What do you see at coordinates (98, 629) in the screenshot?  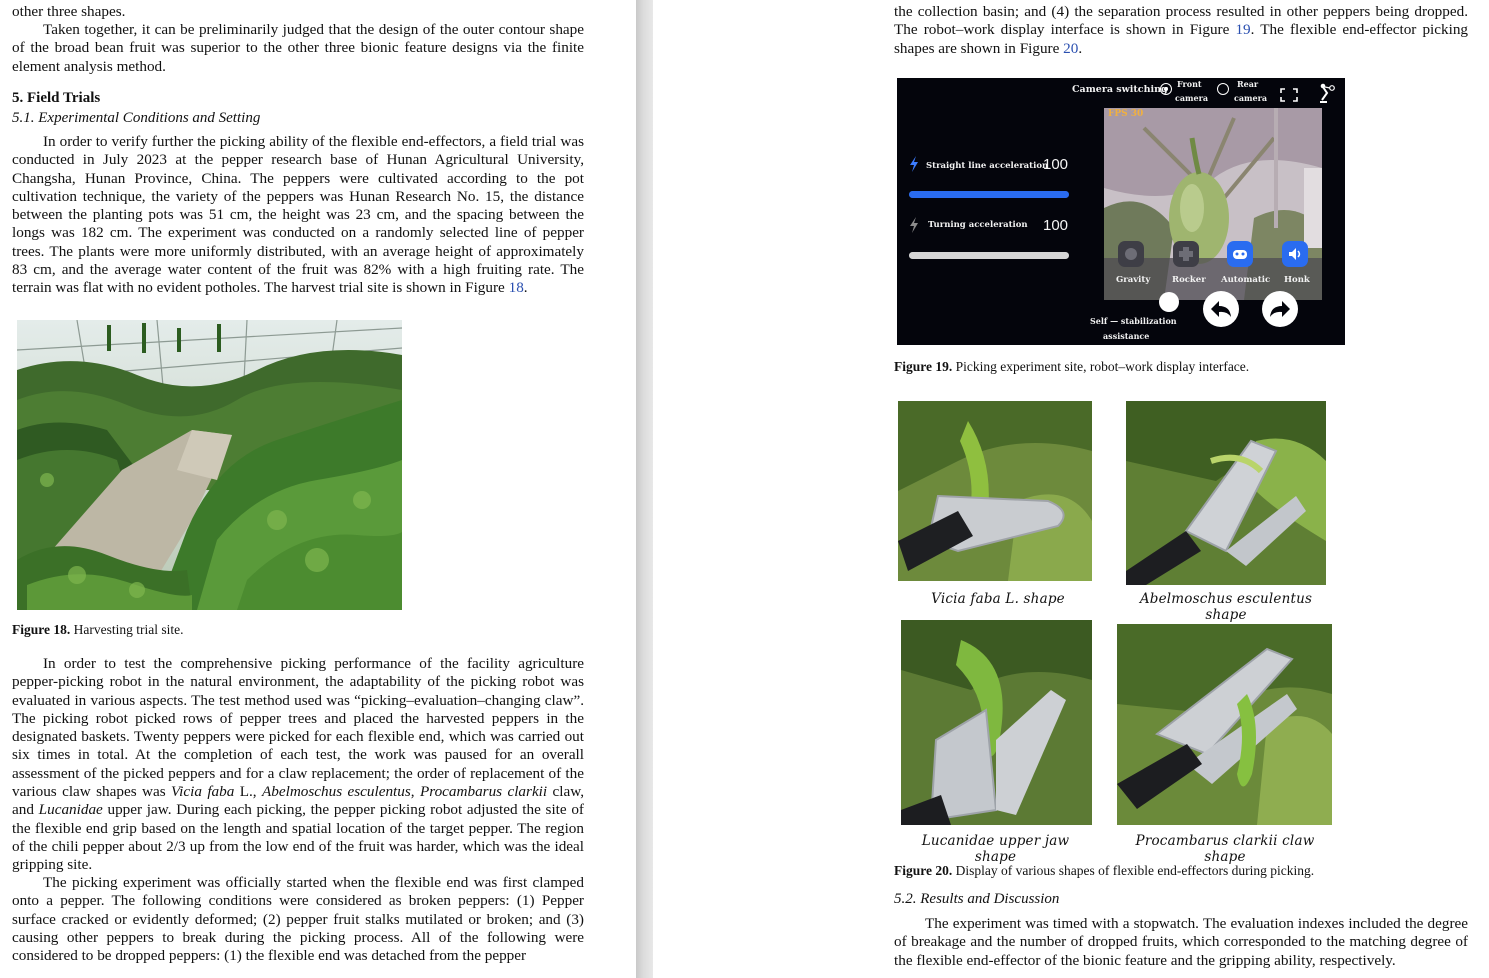 I see `figure-18-caption: Figure 18. Harvesting trial site.` at bounding box center [98, 629].